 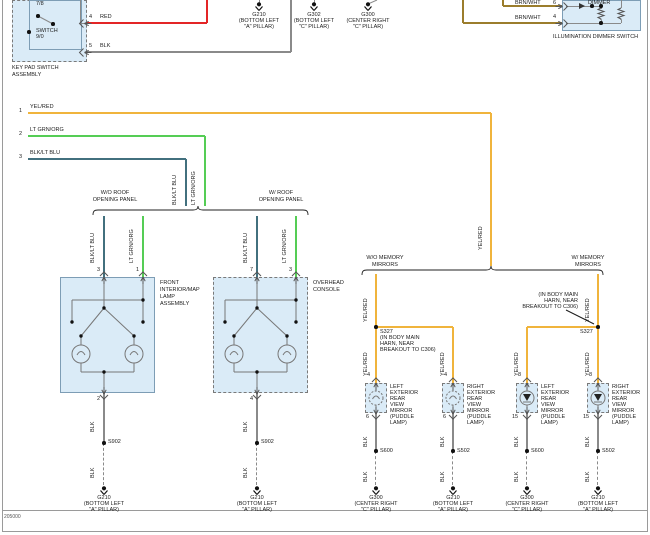 What do you see at coordinates (596, 37) in the screenshot?
I see `dimmer-title: ILLUMINATION DIMMER SWITCH` at bounding box center [596, 37].